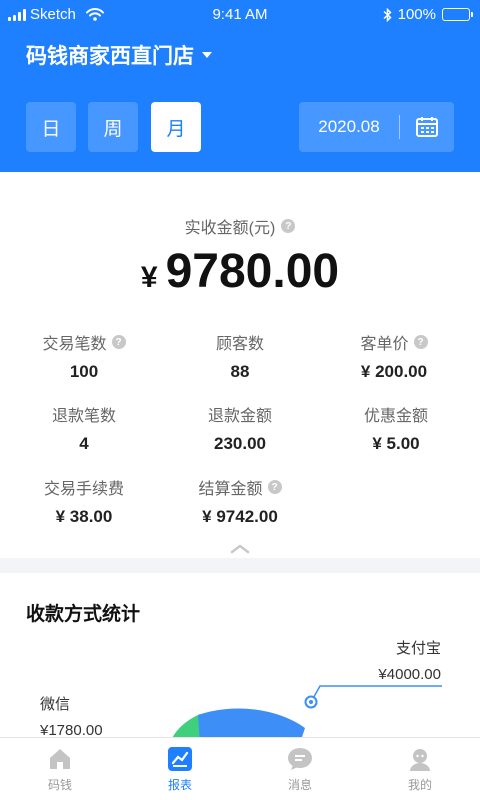  What do you see at coordinates (240, 429) in the screenshot?
I see `stat-refund-amount: 退款金额 230.00` at bounding box center [240, 429].